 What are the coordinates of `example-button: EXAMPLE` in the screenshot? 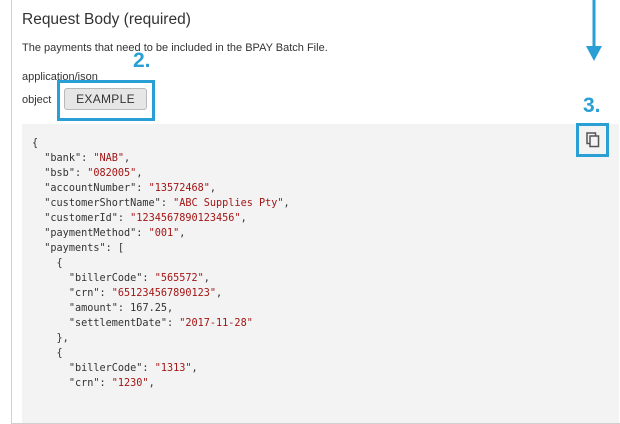 It's located at (105, 99).